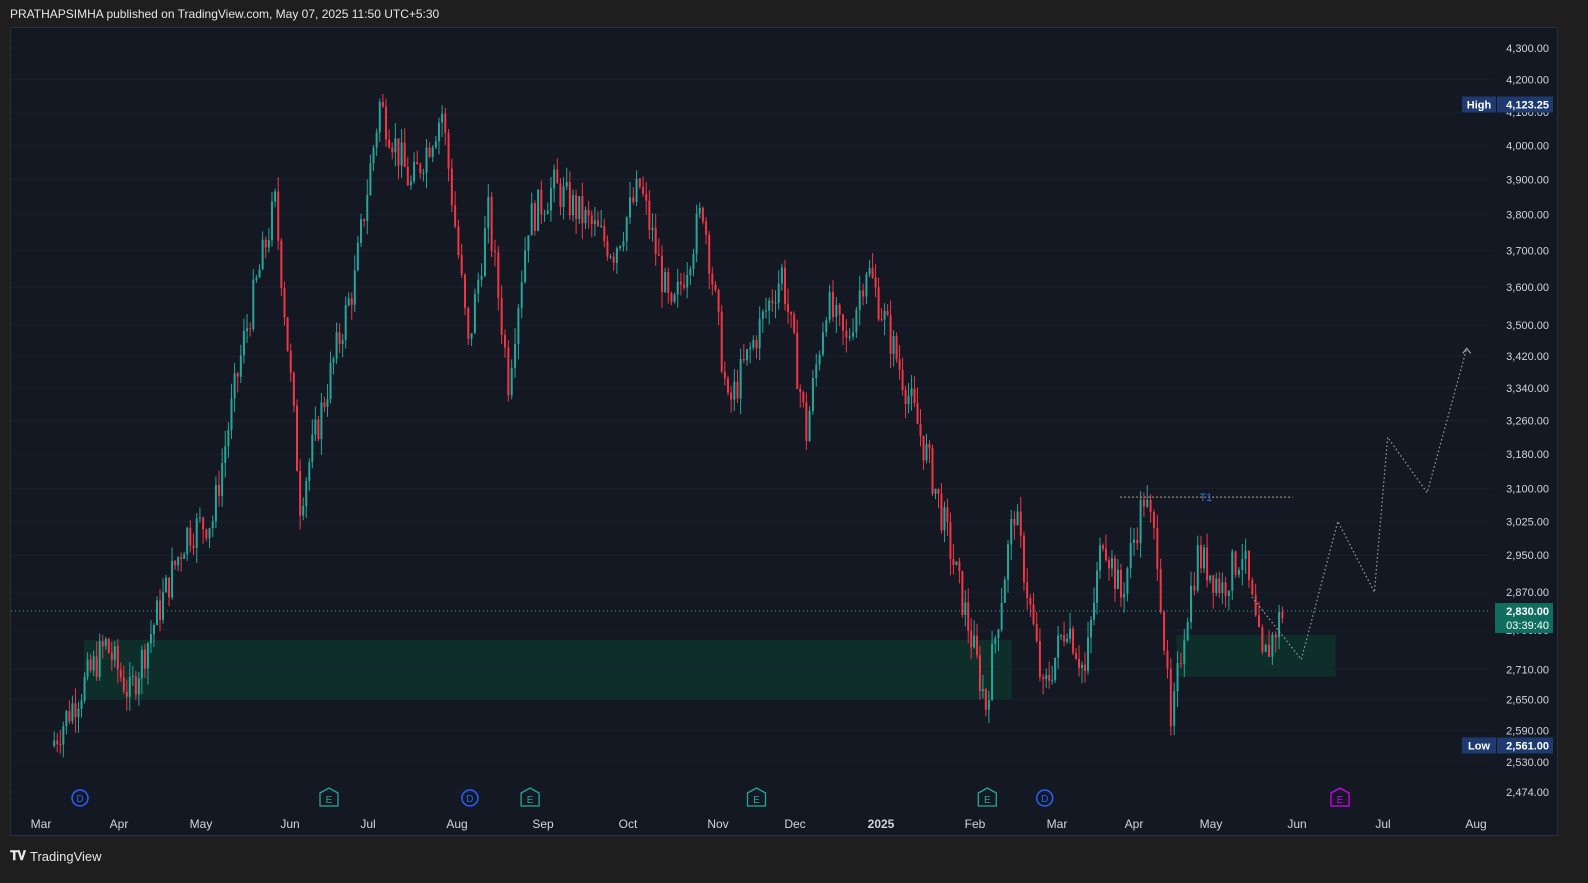 This screenshot has width=1588, height=883. What do you see at coordinates (794, 824) in the screenshot?
I see `time-tick-label: Dec` at bounding box center [794, 824].